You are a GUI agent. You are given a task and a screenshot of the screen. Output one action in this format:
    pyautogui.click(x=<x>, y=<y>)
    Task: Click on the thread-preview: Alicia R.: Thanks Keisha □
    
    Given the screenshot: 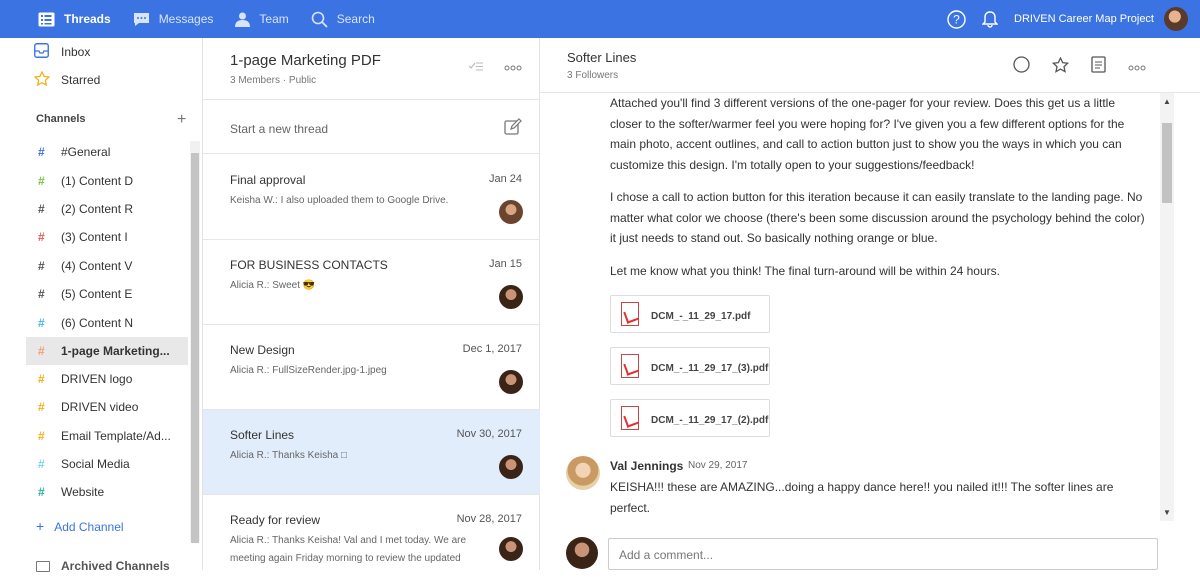 What is the action you would take?
    pyautogui.click(x=289, y=455)
    